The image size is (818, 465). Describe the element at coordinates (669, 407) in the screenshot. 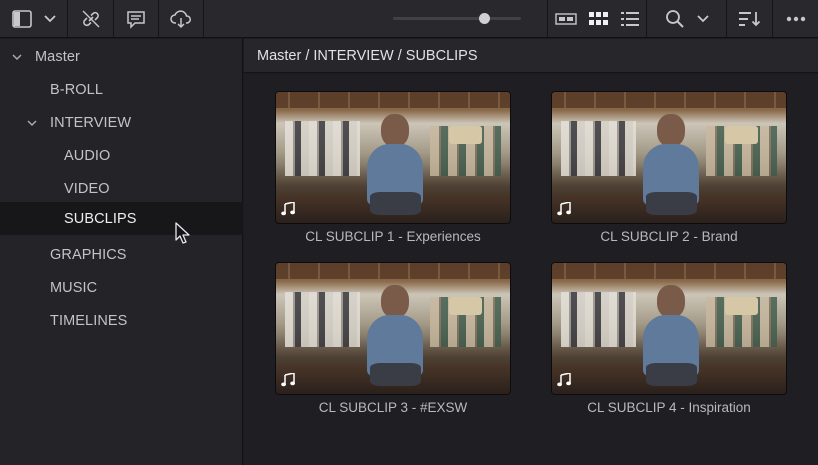

I see `clip-name: CL SUBCLIP 4 - Inspiration` at that location.